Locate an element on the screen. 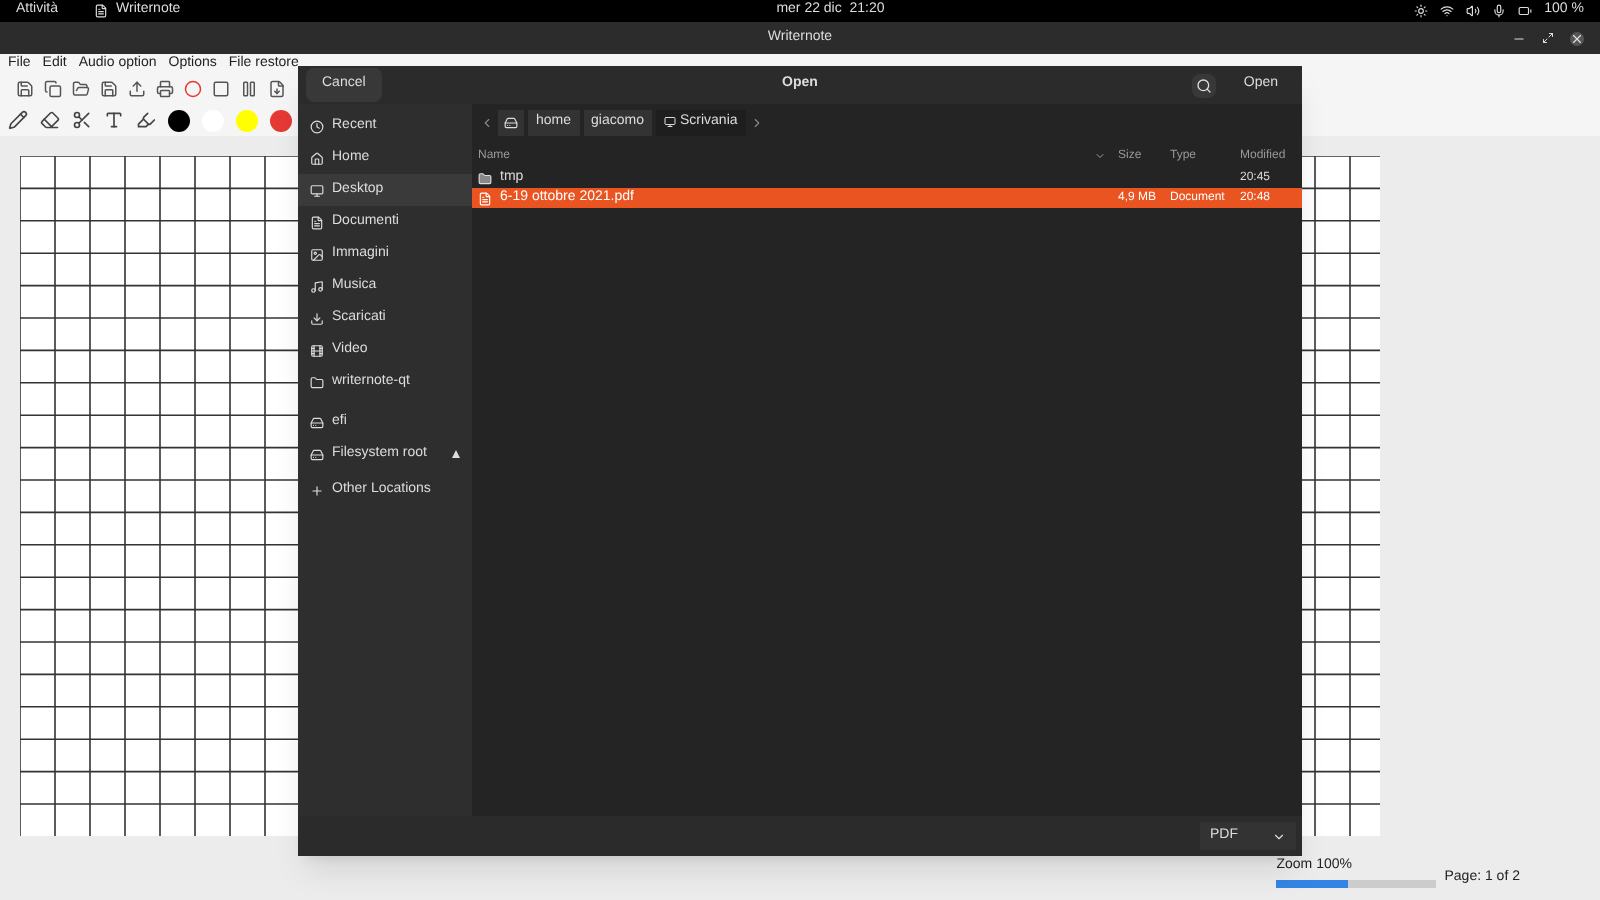 The width and height of the screenshot is (1600, 900). stop-icon is located at coordinates (221, 89).